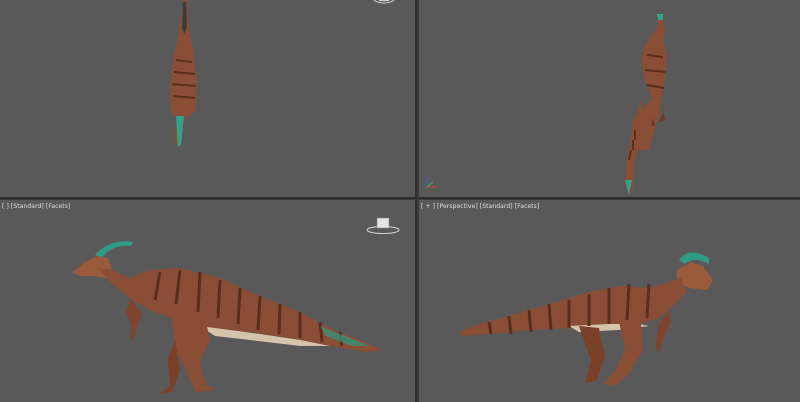 The height and width of the screenshot is (402, 800). I want to click on dinosaur-side-model, so click(227, 317).